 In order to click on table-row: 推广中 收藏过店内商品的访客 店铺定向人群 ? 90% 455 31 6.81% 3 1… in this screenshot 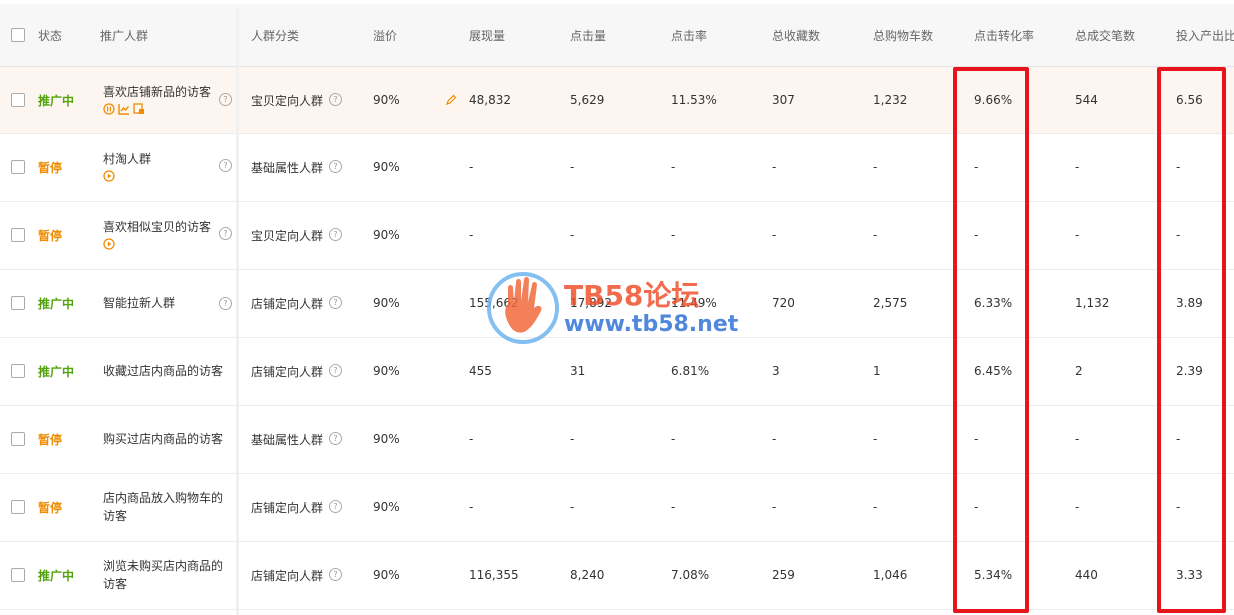, I will do `click(617, 371)`.